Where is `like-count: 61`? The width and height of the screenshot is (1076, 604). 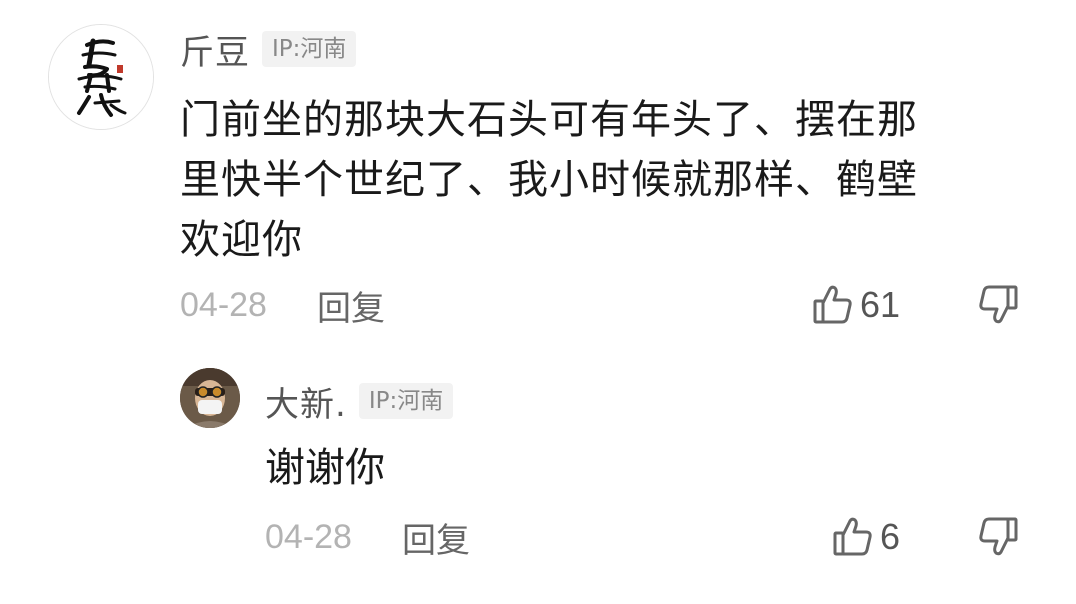 like-count: 61 is located at coordinates (880, 304).